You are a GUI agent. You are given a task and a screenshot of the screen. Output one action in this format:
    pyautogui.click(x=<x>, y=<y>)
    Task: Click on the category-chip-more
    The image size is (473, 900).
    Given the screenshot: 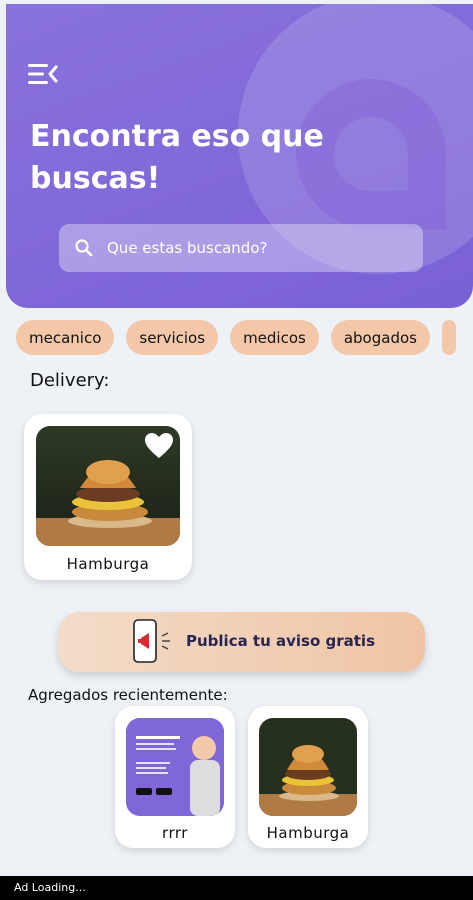 What is the action you would take?
    pyautogui.click(x=448, y=337)
    